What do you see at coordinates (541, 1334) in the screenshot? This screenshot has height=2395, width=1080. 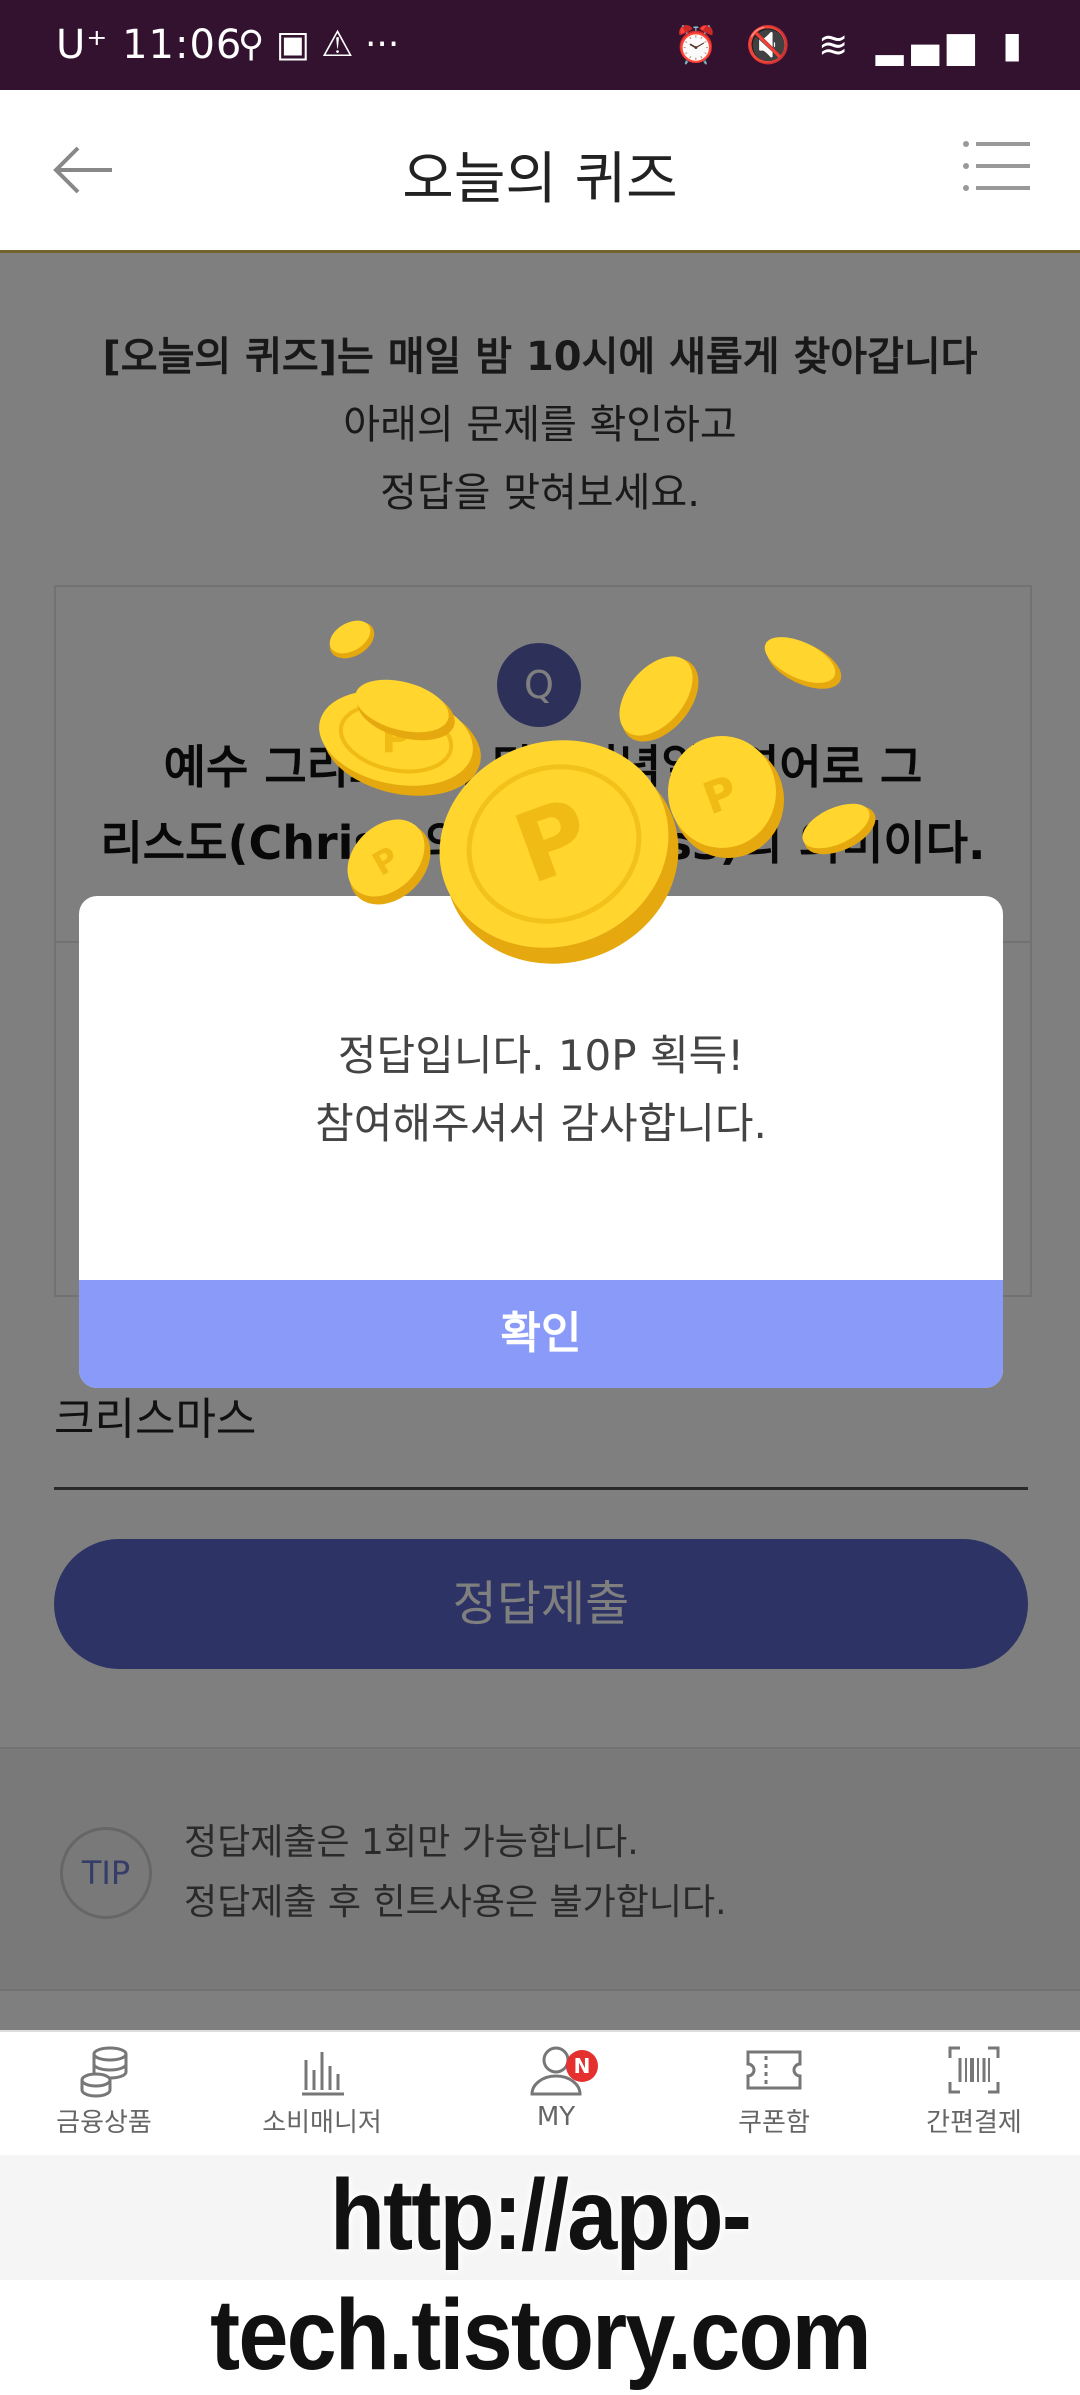 I see `confirm-button: 확인` at bounding box center [541, 1334].